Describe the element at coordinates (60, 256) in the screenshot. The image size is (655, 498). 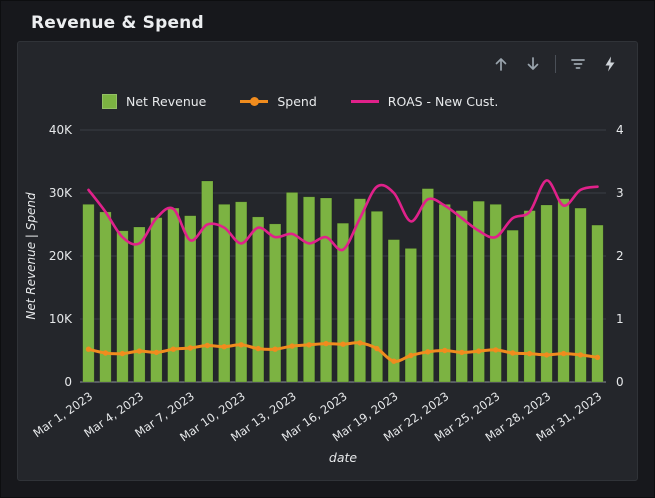
I see `svg-text: 20K` at that location.